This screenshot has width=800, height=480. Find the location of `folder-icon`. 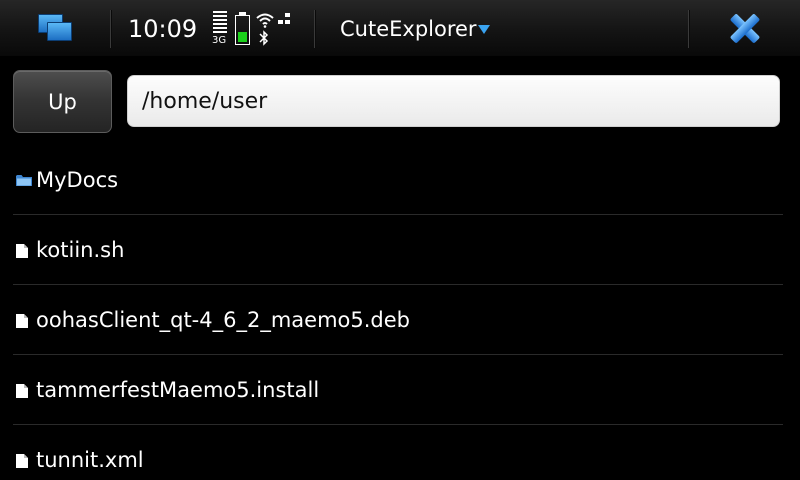

folder-icon is located at coordinates (24, 180).